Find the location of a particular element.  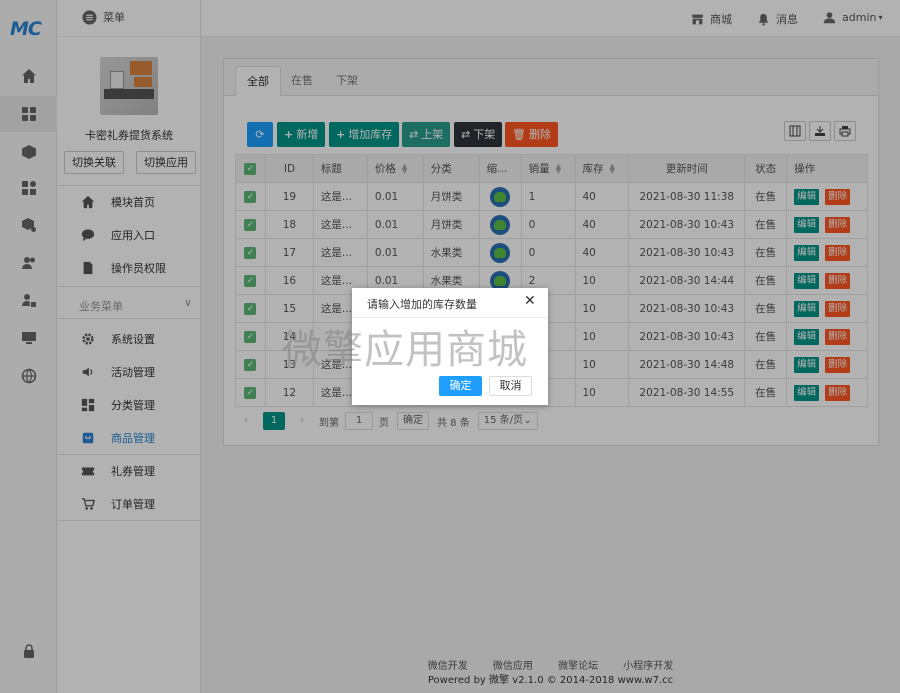

cancel-button: 取消 is located at coordinates (510, 386).